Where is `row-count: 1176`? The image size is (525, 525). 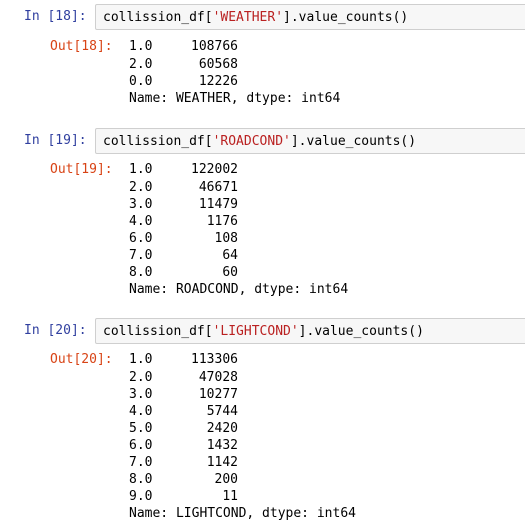 row-count: 1176 is located at coordinates (222, 221).